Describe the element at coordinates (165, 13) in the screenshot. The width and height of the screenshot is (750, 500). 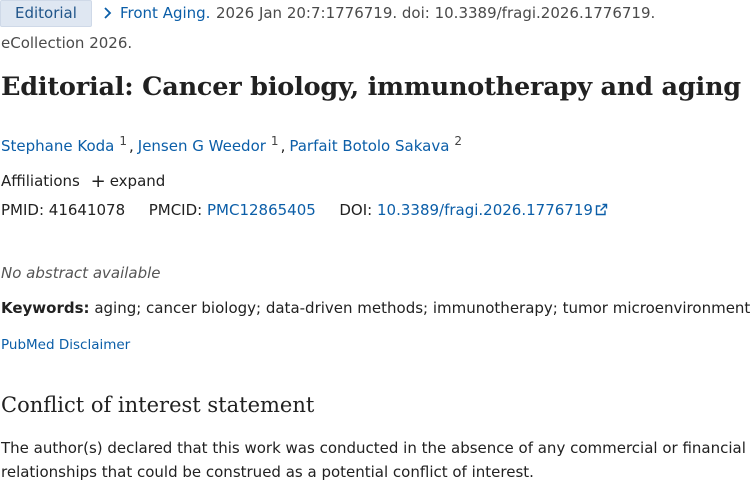
I see `journal-link: Front Aging.` at that location.